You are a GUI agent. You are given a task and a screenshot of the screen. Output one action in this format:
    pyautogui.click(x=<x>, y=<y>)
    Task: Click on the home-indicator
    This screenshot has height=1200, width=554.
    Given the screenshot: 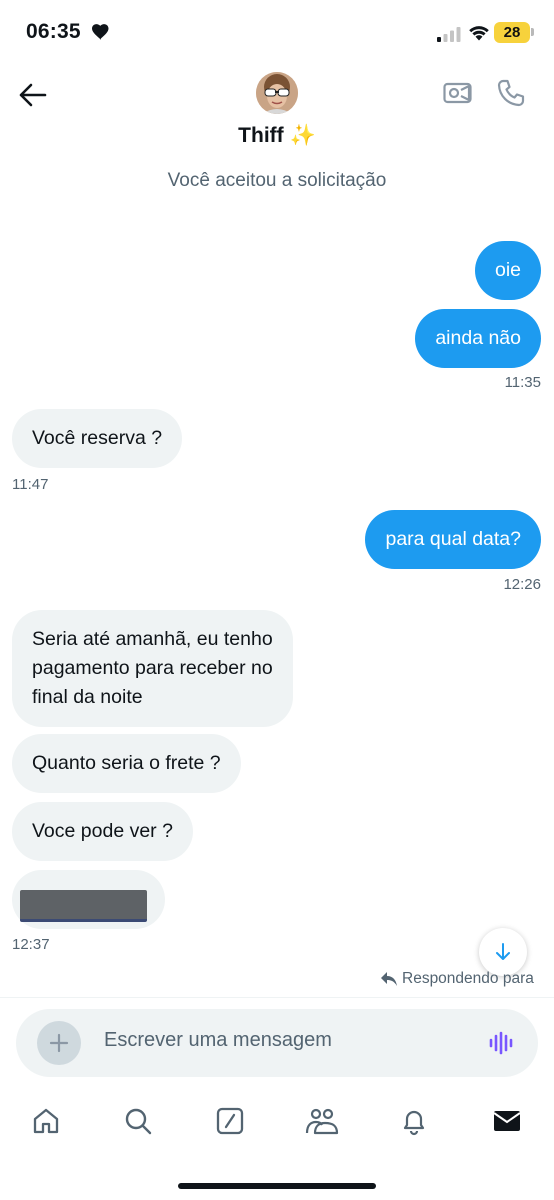 What is the action you would take?
    pyautogui.click(x=277, y=1186)
    